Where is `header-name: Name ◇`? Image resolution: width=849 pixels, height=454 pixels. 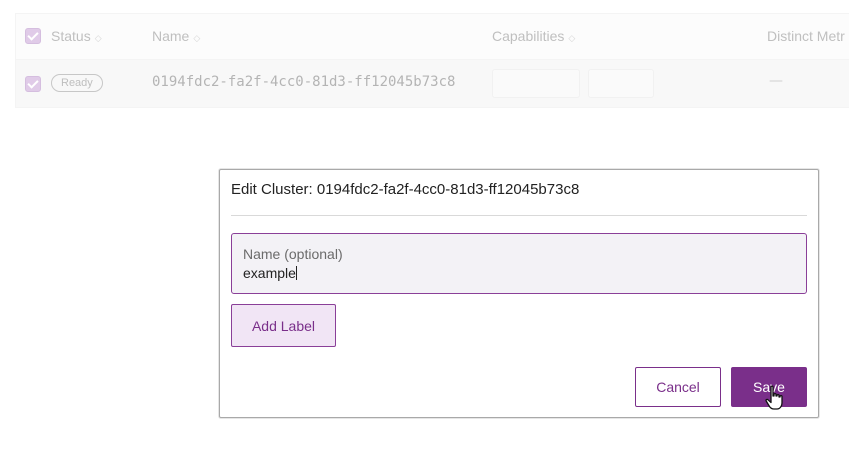 header-name: Name ◇ is located at coordinates (176, 36).